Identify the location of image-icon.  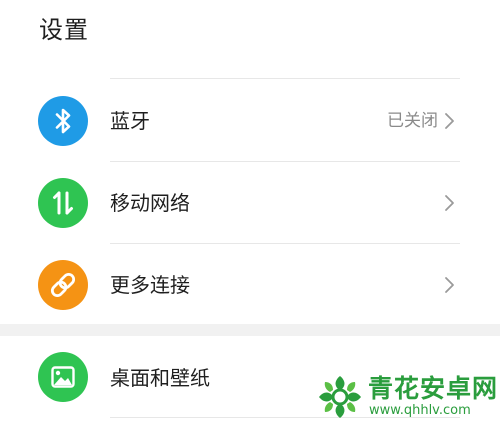
(63, 377).